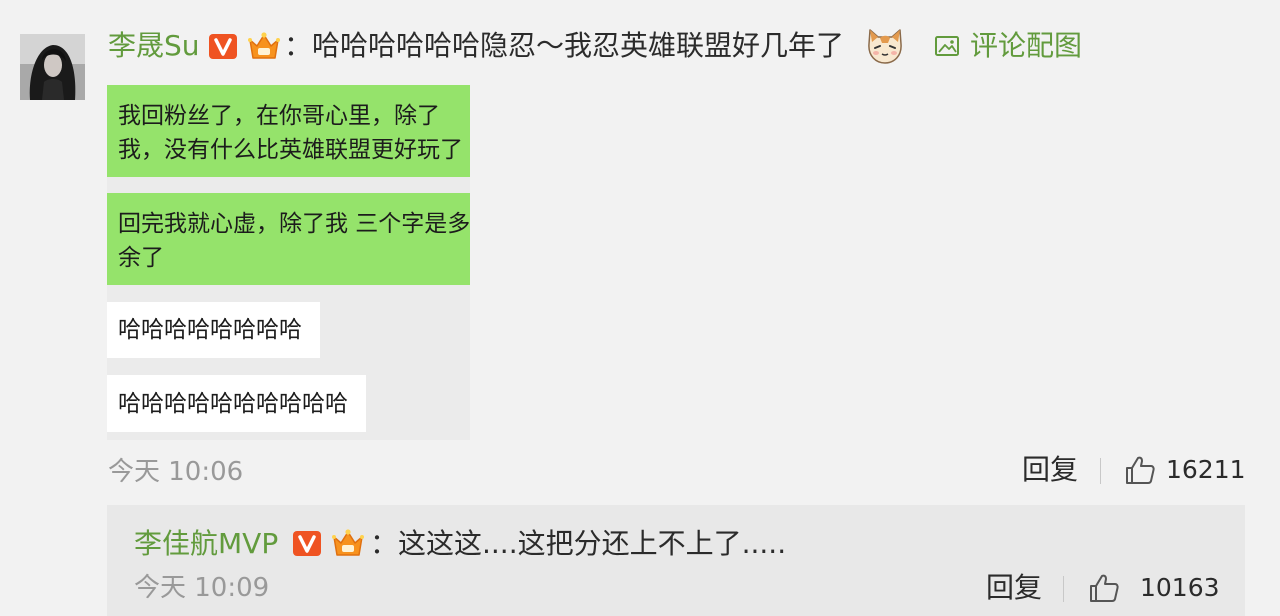  Describe the element at coordinates (885, 45) in the screenshot. I see `cat-emoji-icon` at that location.